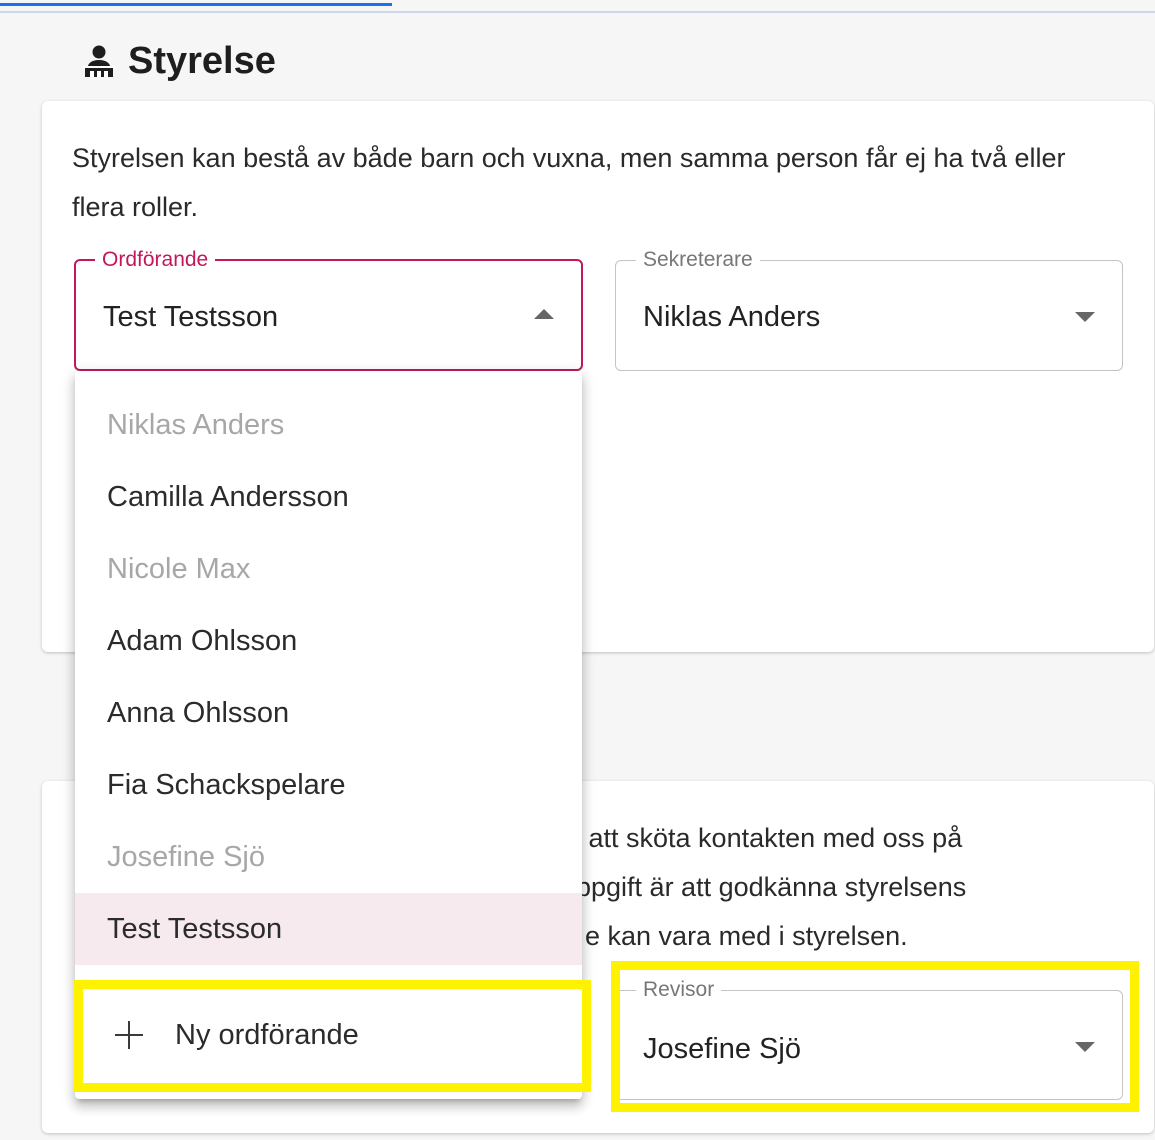 Image resolution: width=1155 pixels, height=1140 pixels. Describe the element at coordinates (202, 60) in the screenshot. I see `page-title: Styrelse` at that location.